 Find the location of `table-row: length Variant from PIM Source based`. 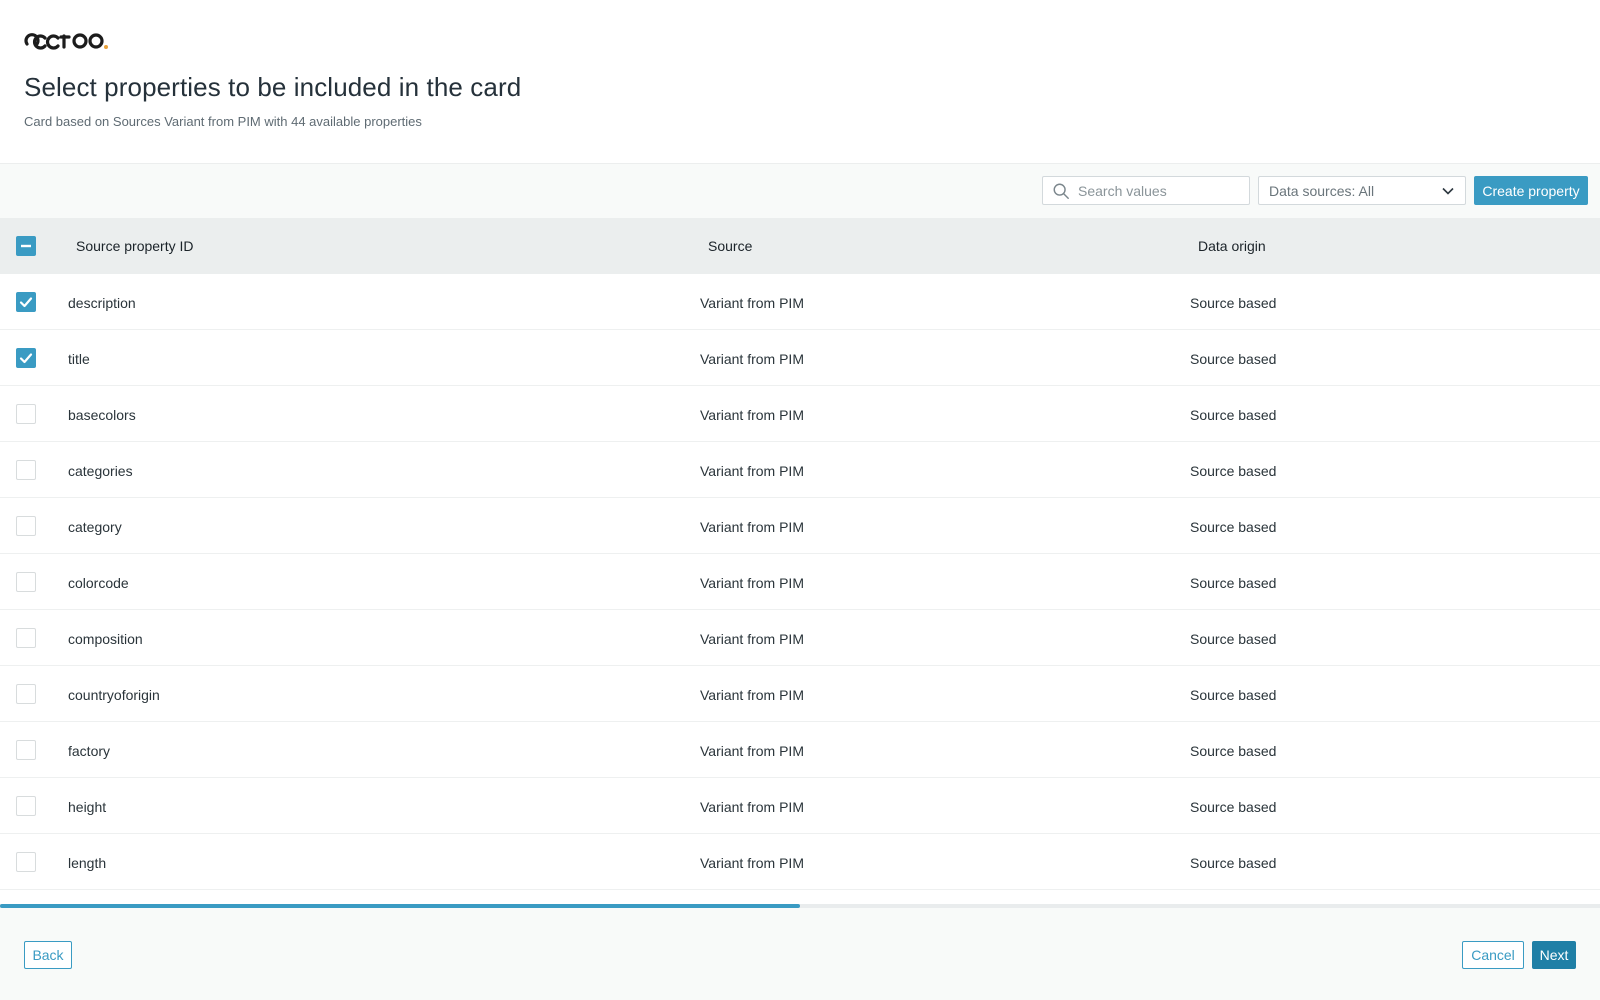

table-row: length Variant from PIM Source based is located at coordinates (800, 862).